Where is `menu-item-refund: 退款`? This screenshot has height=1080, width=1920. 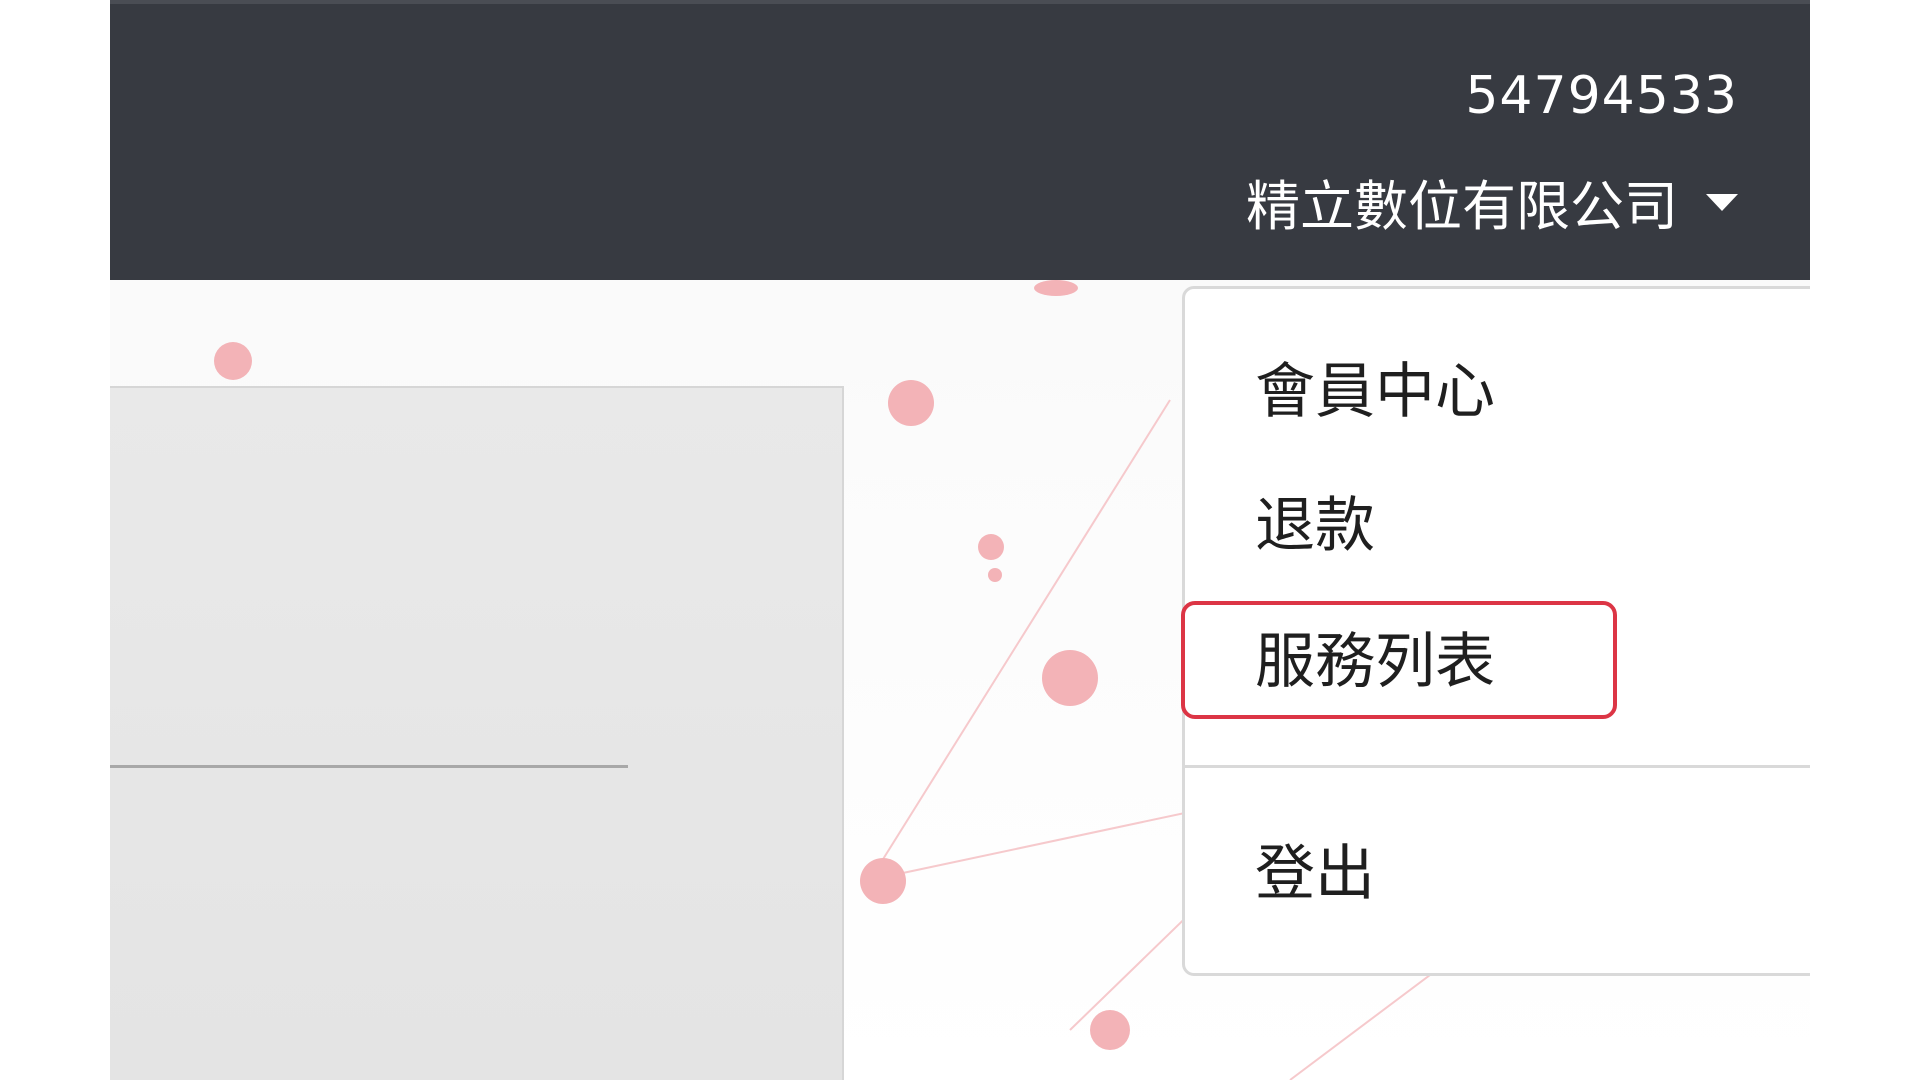 menu-item-refund: 退款 is located at coordinates (1315, 526).